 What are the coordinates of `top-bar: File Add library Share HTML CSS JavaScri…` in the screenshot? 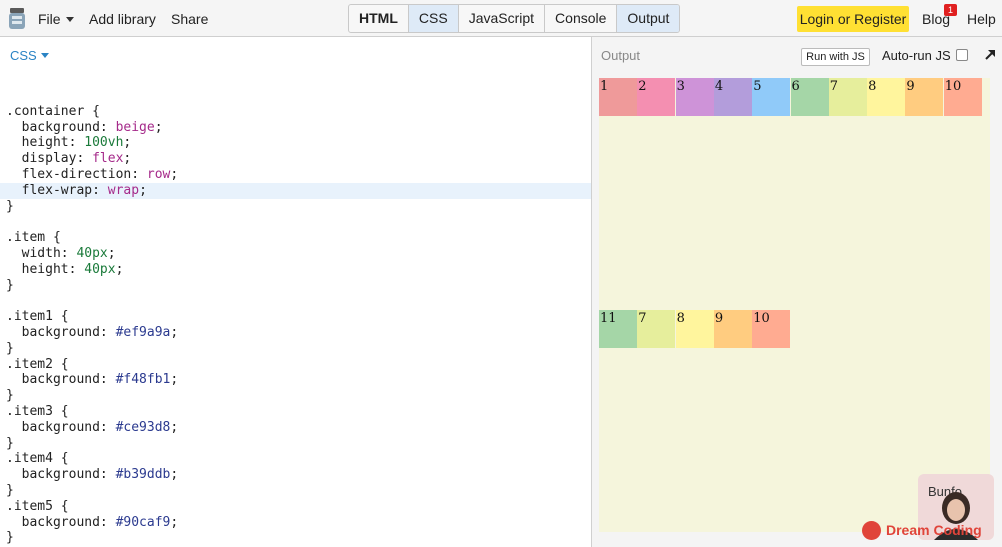 It's located at (501, 18).